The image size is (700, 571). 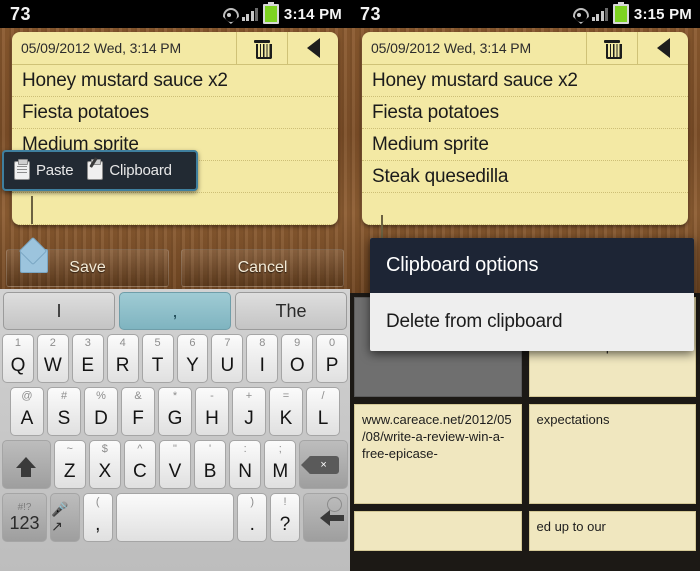 I want to click on key-v: " V, so click(x=175, y=464).